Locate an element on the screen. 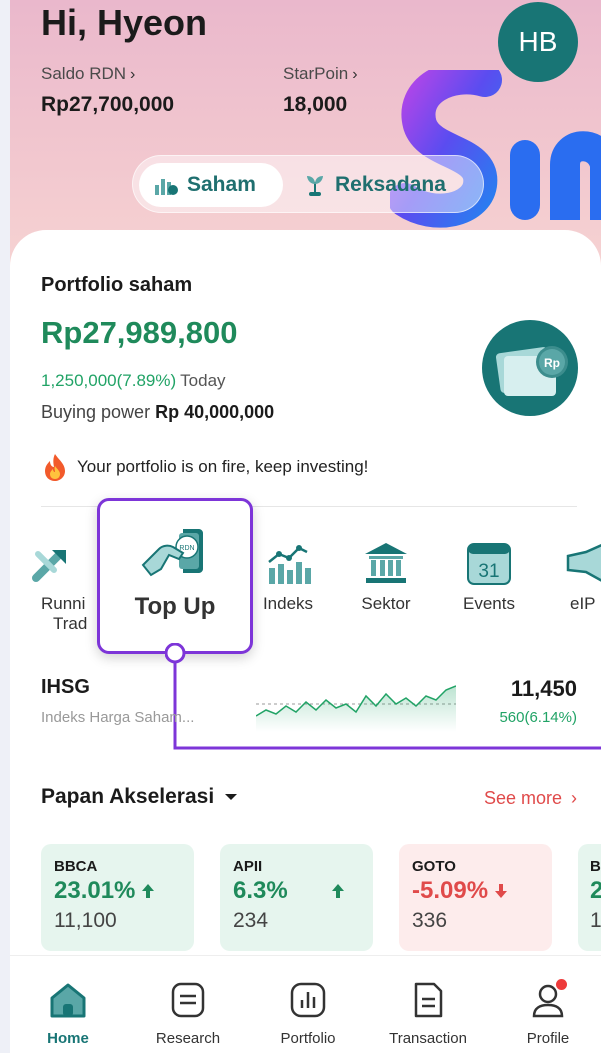  nav-home: Home is located at coordinates (68, 1013).